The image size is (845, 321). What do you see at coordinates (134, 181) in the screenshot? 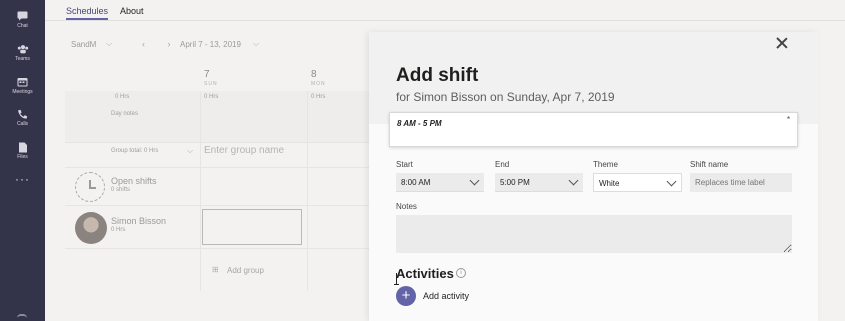
I see `open-shifts-label: Open shifts` at bounding box center [134, 181].